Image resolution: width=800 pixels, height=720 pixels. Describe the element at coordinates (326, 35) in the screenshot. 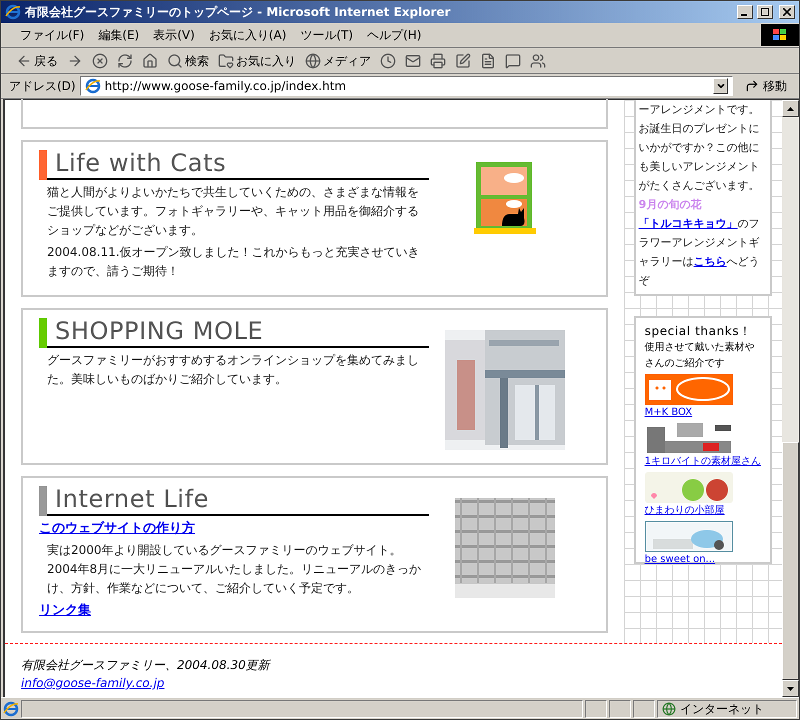

I see `menu-item: ツール(T)` at that location.